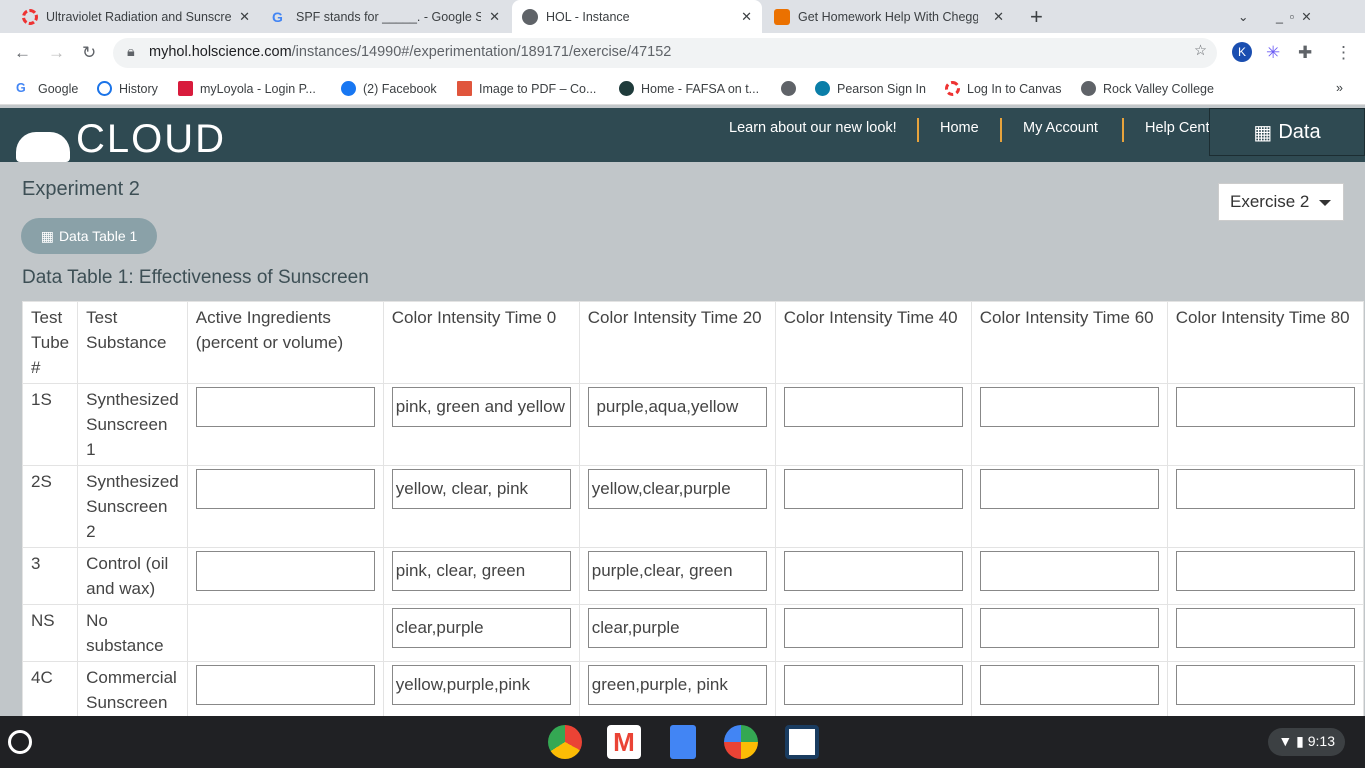  What do you see at coordinates (1339, 88) in the screenshot?
I see `more-bookmarks: »` at bounding box center [1339, 88].